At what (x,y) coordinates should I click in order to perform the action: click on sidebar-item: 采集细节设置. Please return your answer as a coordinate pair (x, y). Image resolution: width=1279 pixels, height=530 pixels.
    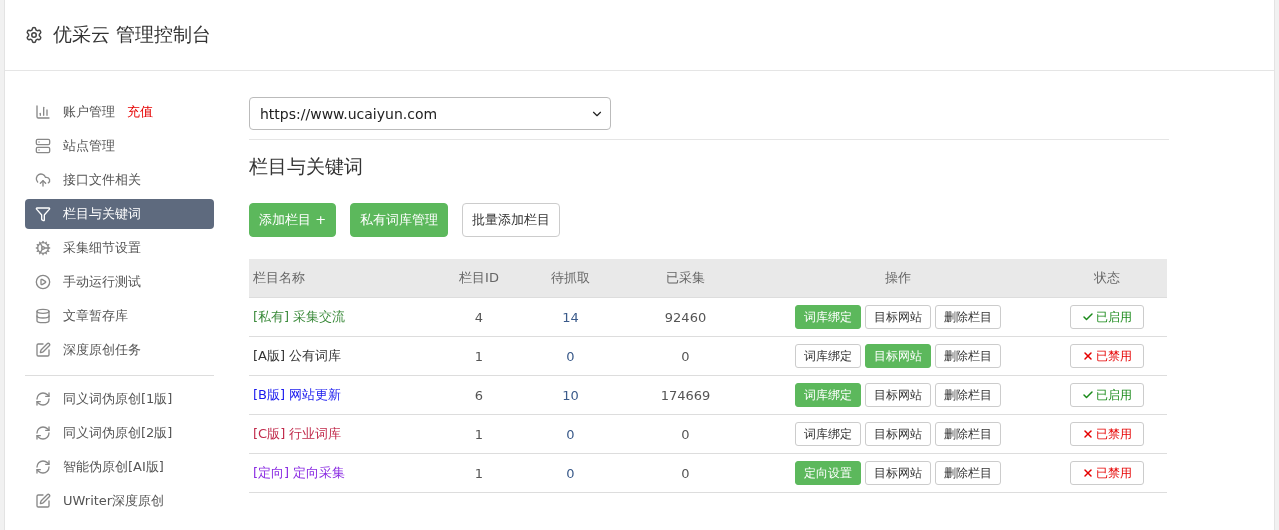
    Looking at the image, I should click on (119, 248).